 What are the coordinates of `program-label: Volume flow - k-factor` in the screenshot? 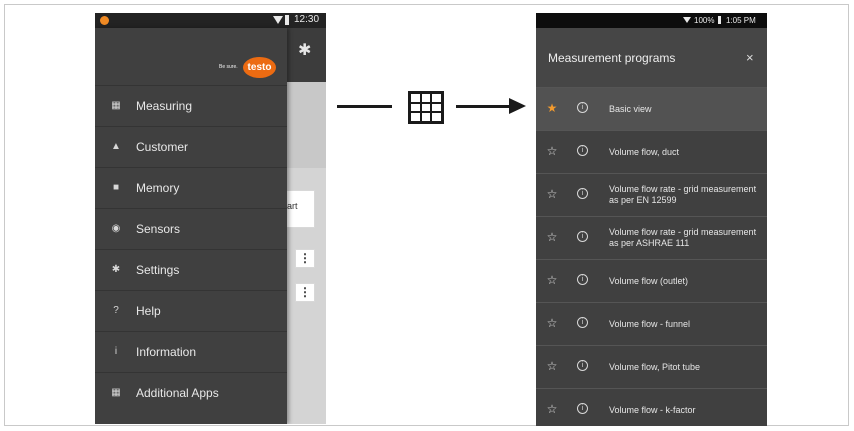 It's located at (652, 409).